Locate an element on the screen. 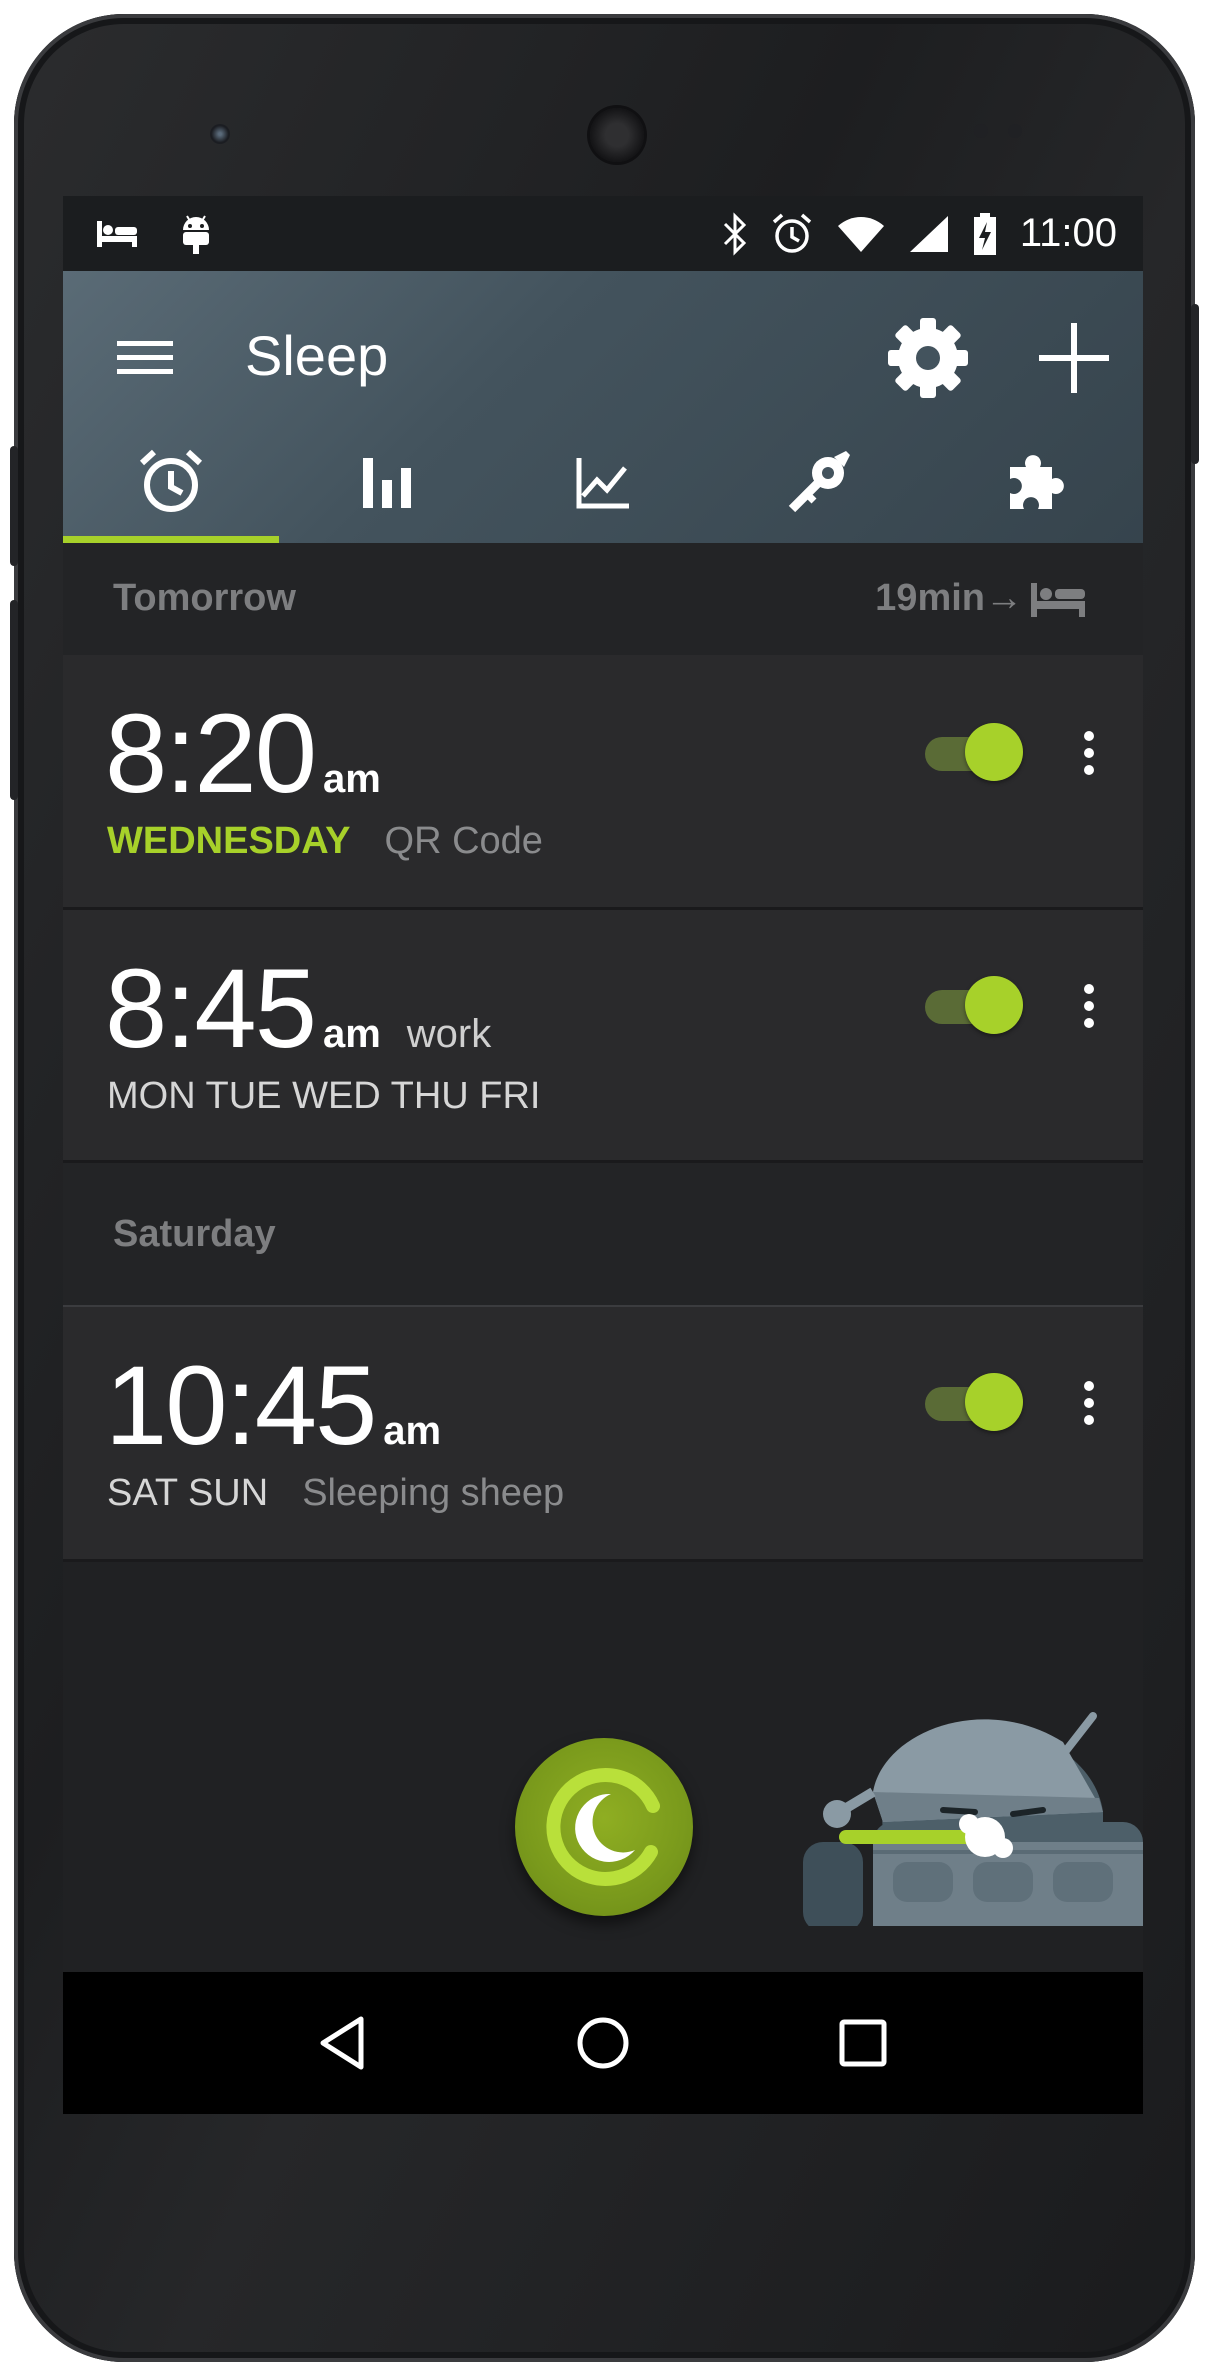  menu-icon is located at coordinates (145, 357).